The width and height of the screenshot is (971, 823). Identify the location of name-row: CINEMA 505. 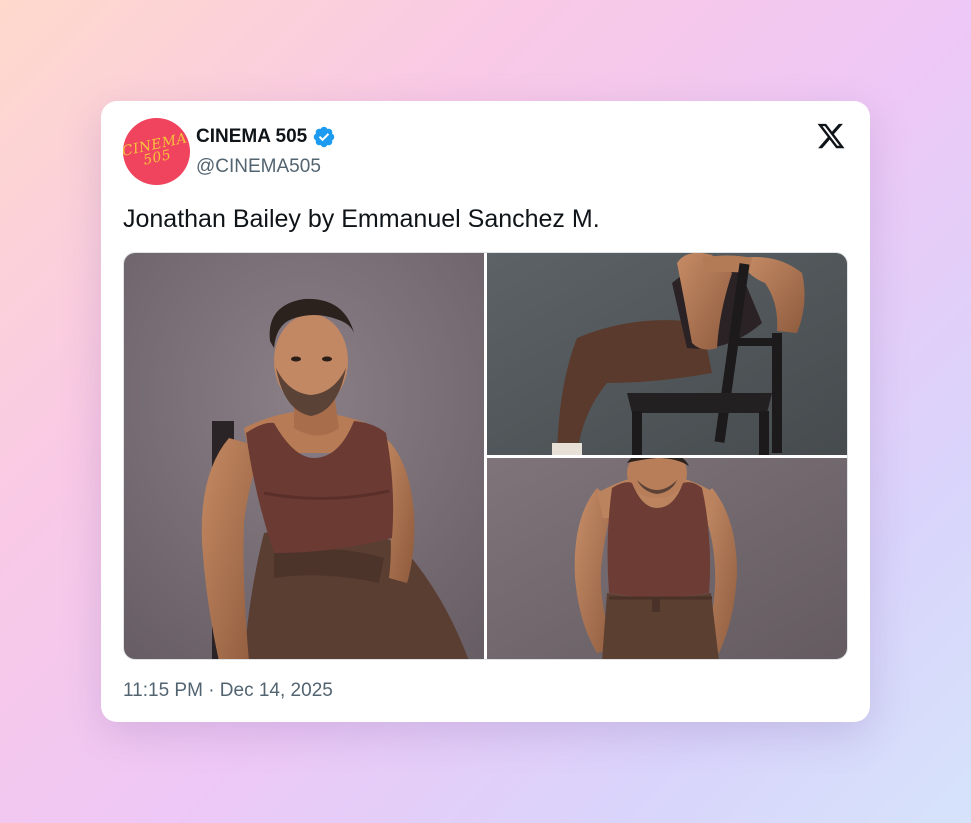
(266, 137).